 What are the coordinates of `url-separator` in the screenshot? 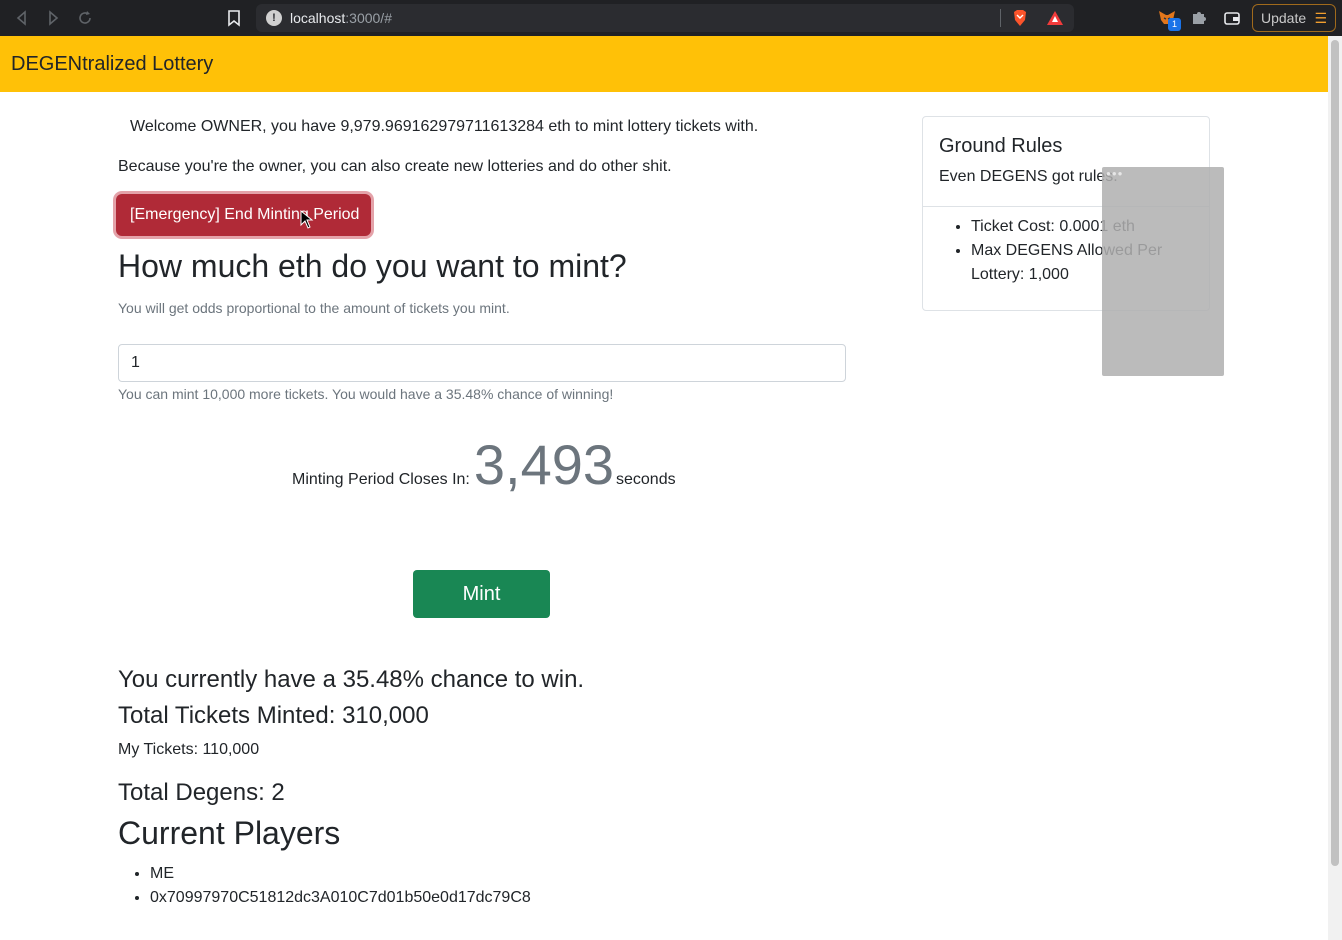 It's located at (1000, 18).